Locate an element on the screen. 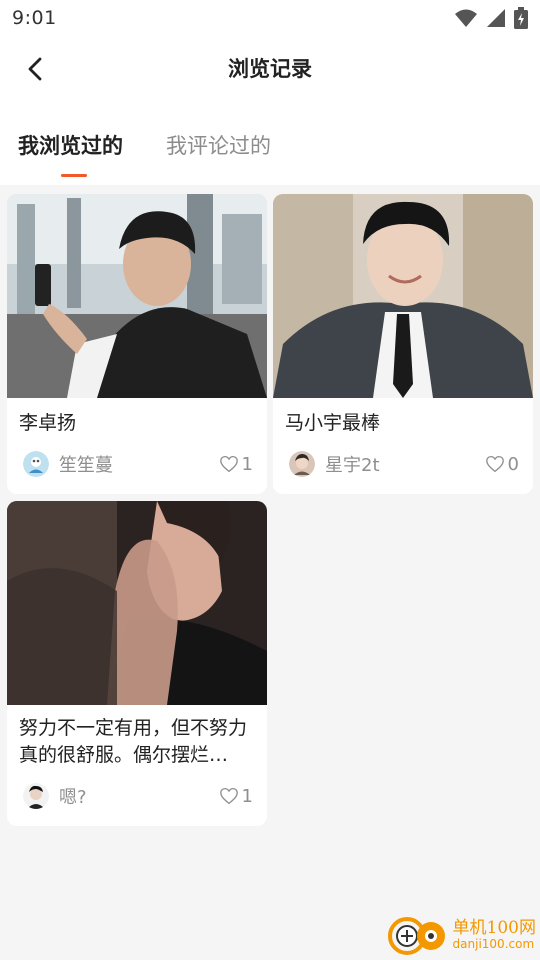 The width and height of the screenshot is (540, 960). post-footer: 笙笙蔓 1 is located at coordinates (137, 464).